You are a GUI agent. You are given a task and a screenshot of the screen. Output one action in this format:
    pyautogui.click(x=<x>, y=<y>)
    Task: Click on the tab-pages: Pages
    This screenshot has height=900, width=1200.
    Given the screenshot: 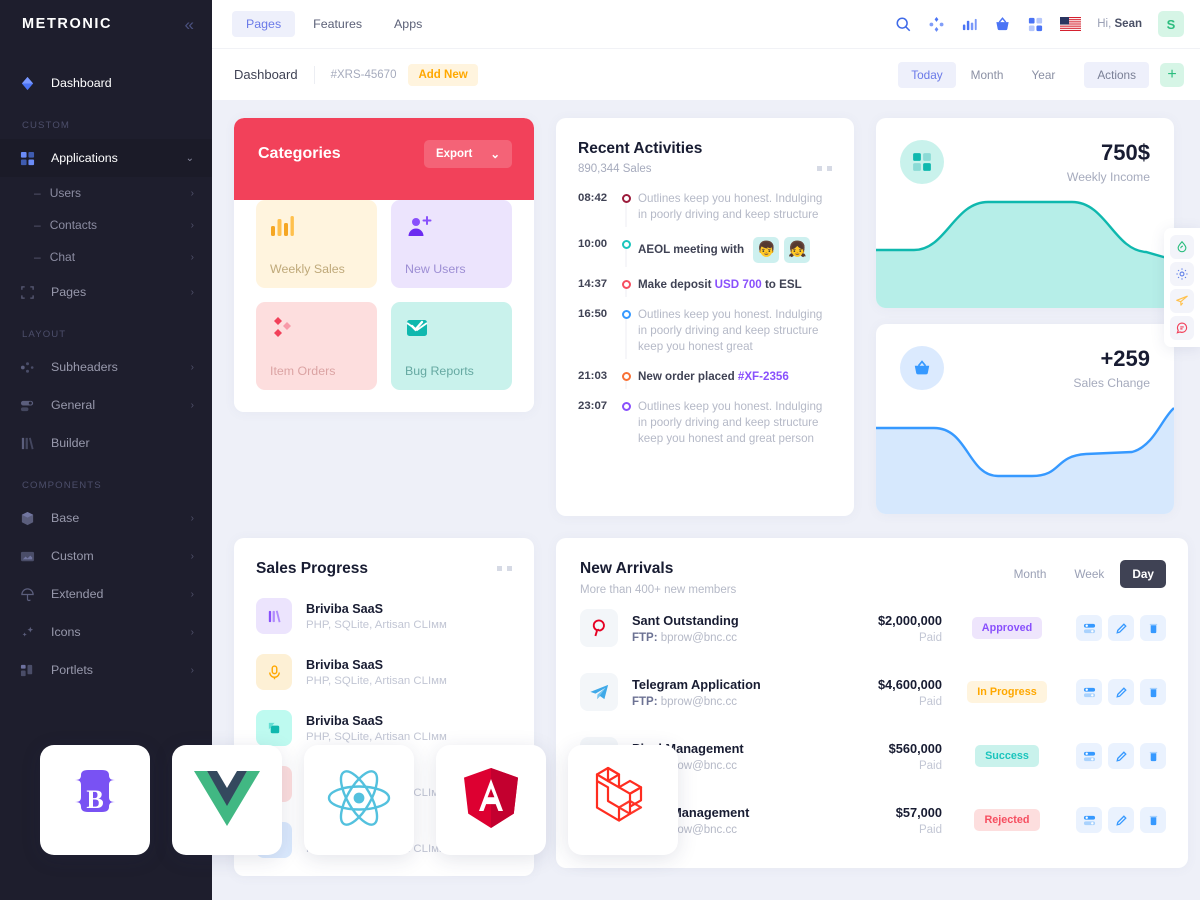 What is the action you would take?
    pyautogui.click(x=264, y=24)
    